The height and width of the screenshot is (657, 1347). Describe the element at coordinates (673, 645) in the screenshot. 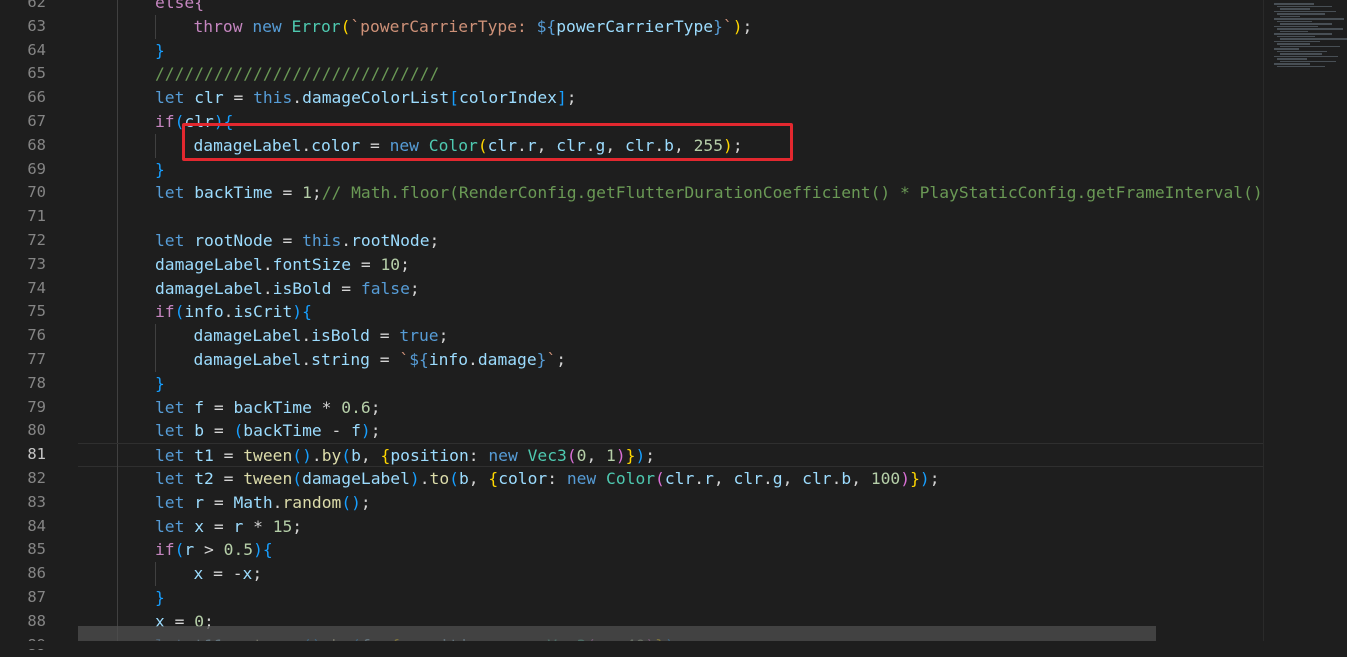

I see `editor-bottom-edge` at that location.